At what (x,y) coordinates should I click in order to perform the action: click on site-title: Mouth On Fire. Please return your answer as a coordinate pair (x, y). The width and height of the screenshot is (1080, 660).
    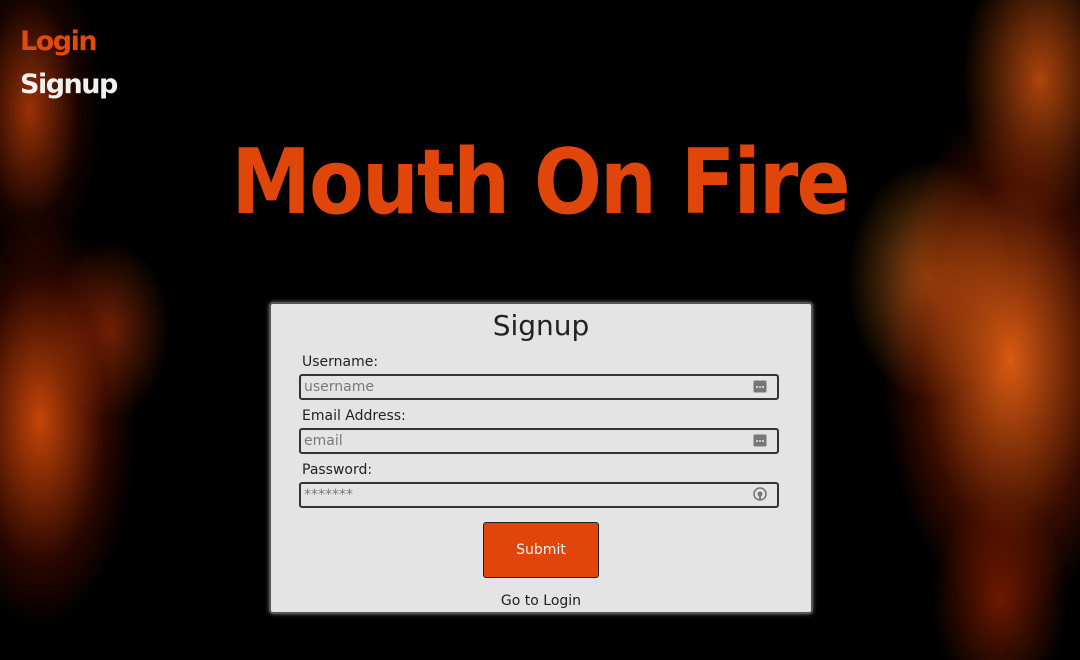
    Looking at the image, I should click on (540, 182).